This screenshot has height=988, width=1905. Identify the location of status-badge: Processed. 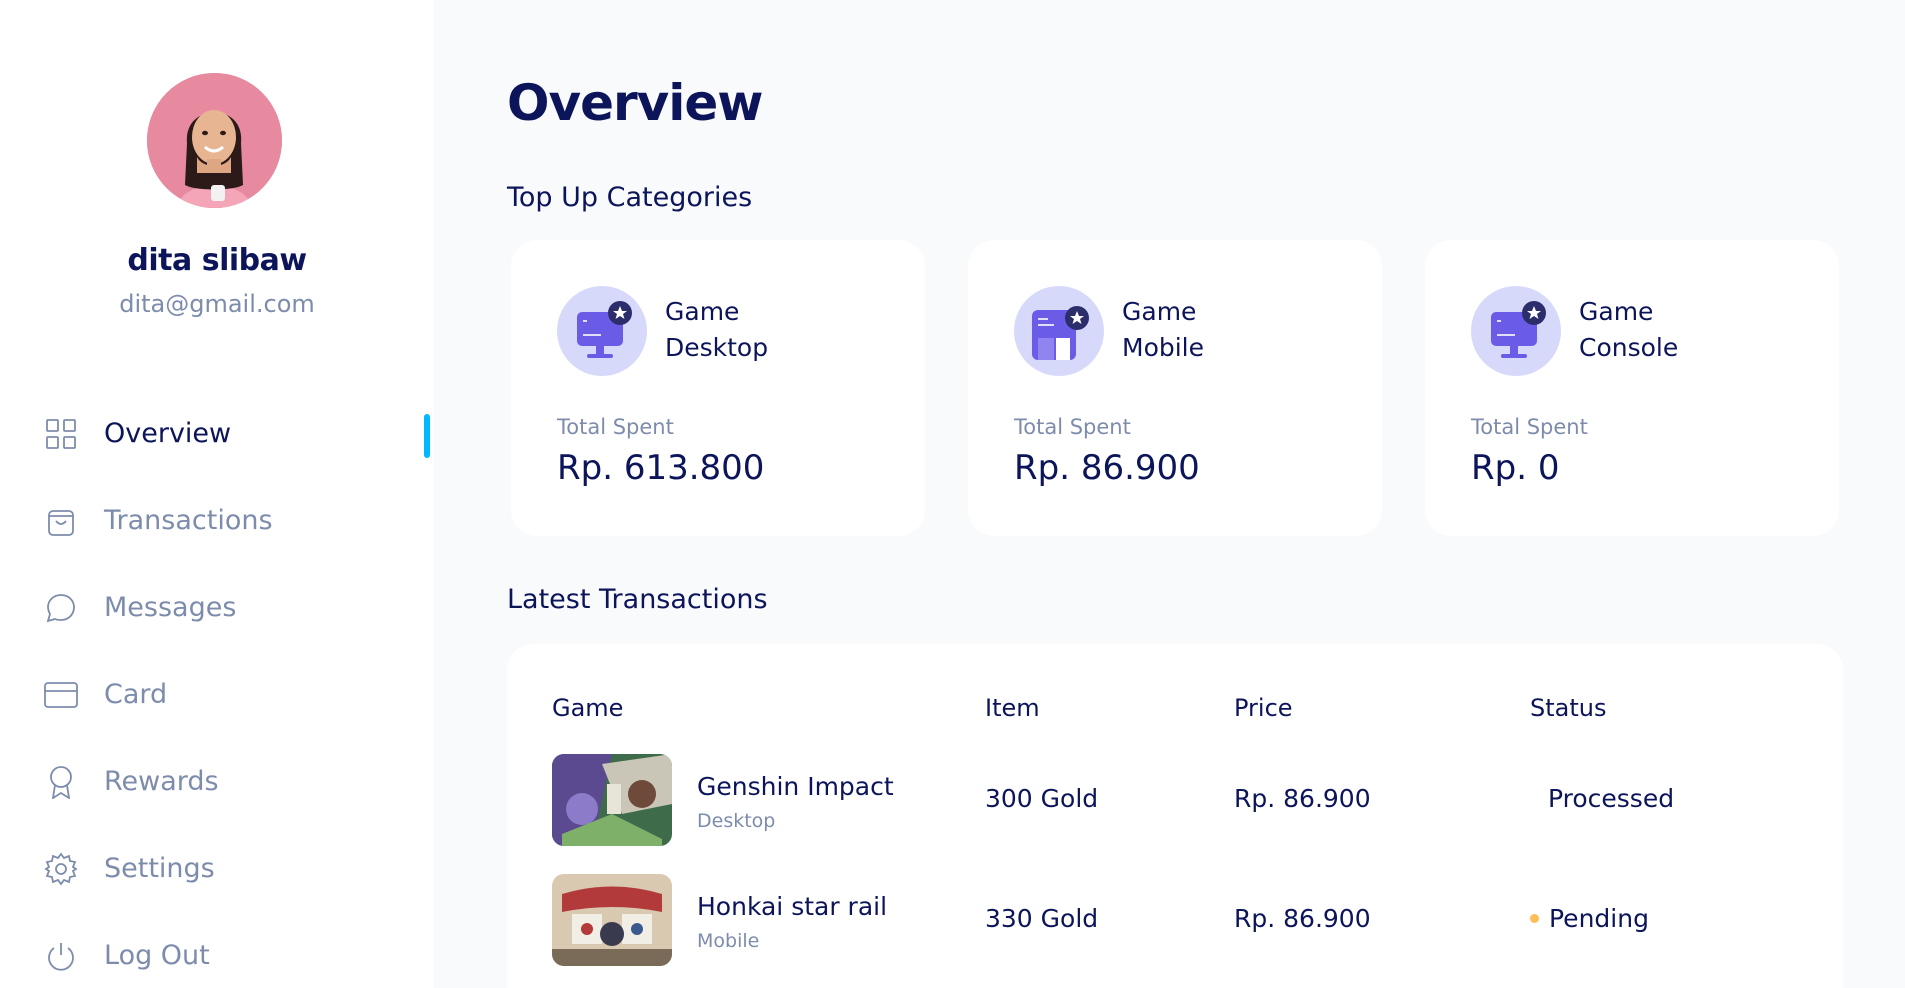
(1611, 798).